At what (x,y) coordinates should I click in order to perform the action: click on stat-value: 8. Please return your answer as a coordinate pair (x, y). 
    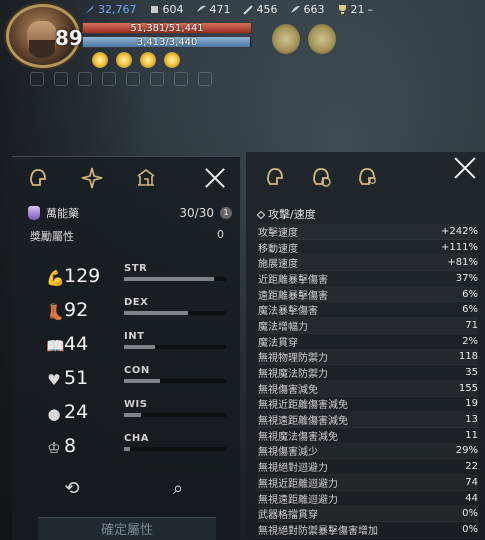
    Looking at the image, I should click on (70, 446).